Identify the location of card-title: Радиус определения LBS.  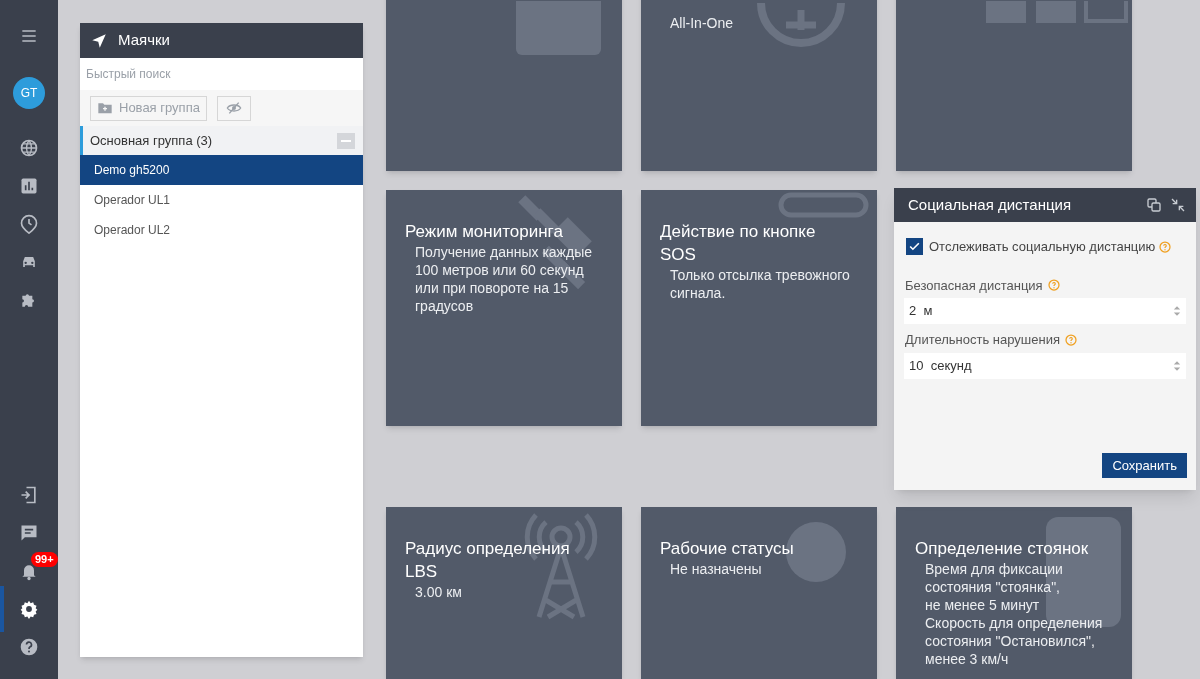
(488, 560).